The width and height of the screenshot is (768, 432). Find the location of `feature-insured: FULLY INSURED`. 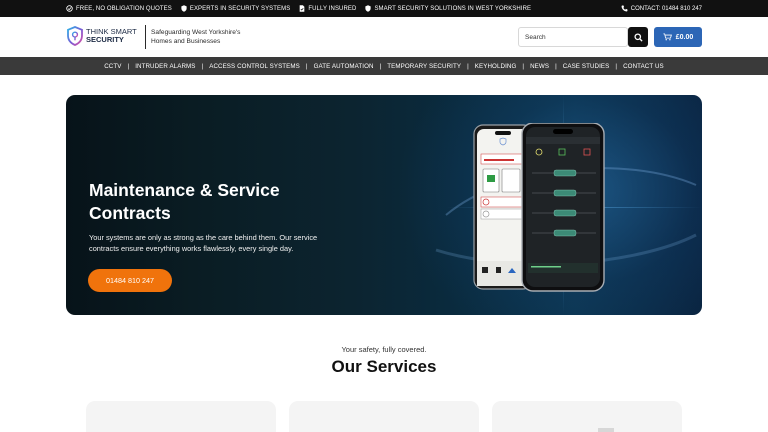

feature-insured: FULLY INSURED is located at coordinates (327, 8).